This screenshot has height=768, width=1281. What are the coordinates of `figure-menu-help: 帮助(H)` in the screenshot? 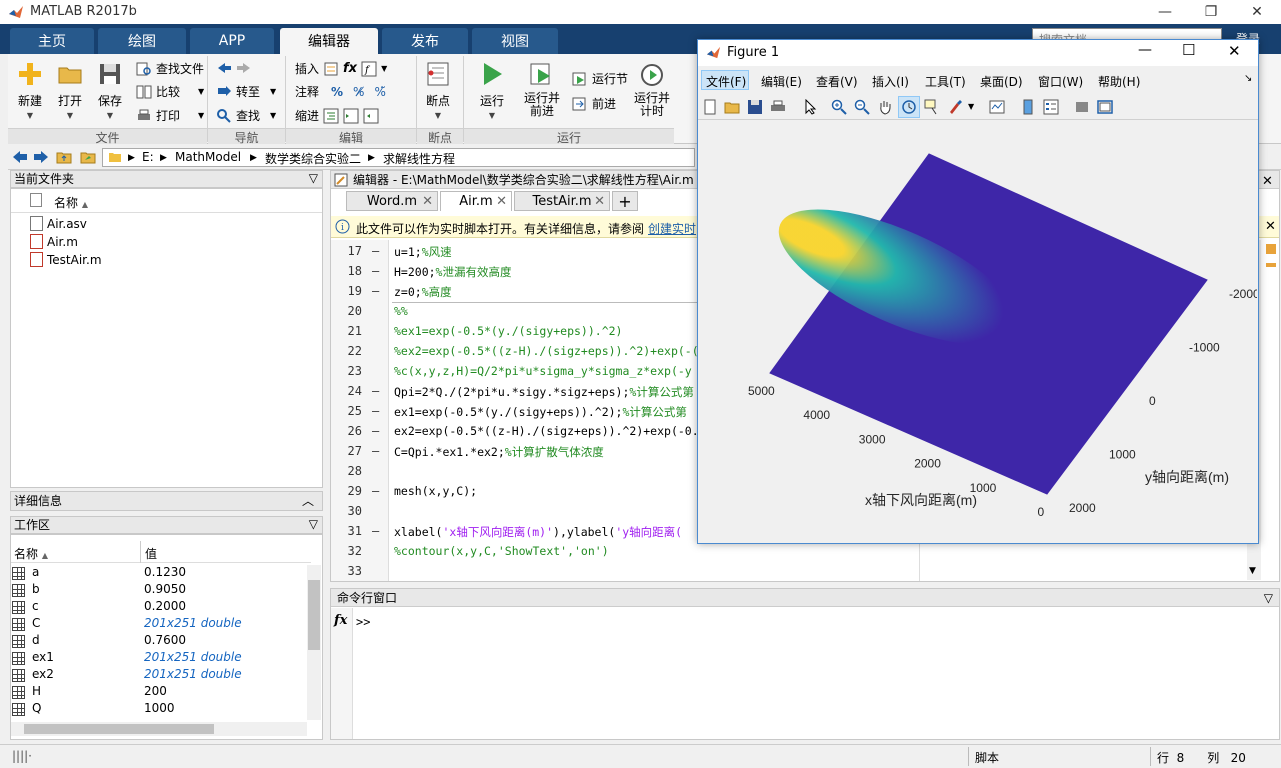 It's located at (1119, 81).